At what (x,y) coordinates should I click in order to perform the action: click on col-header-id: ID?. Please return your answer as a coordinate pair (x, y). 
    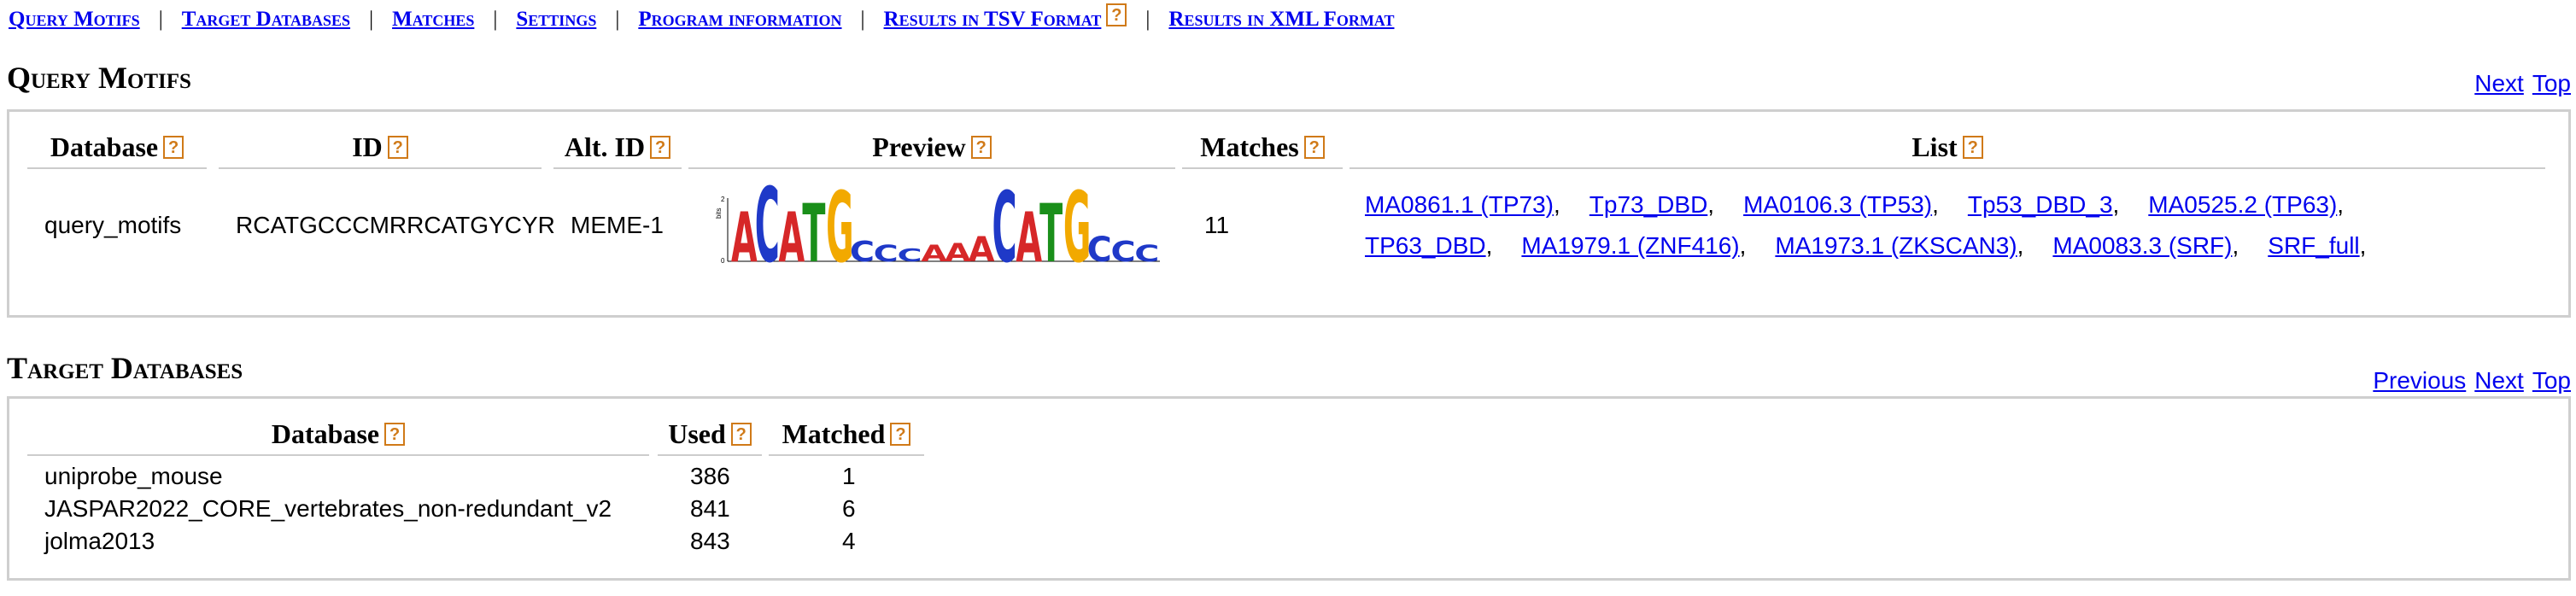
    Looking at the image, I should click on (380, 149).